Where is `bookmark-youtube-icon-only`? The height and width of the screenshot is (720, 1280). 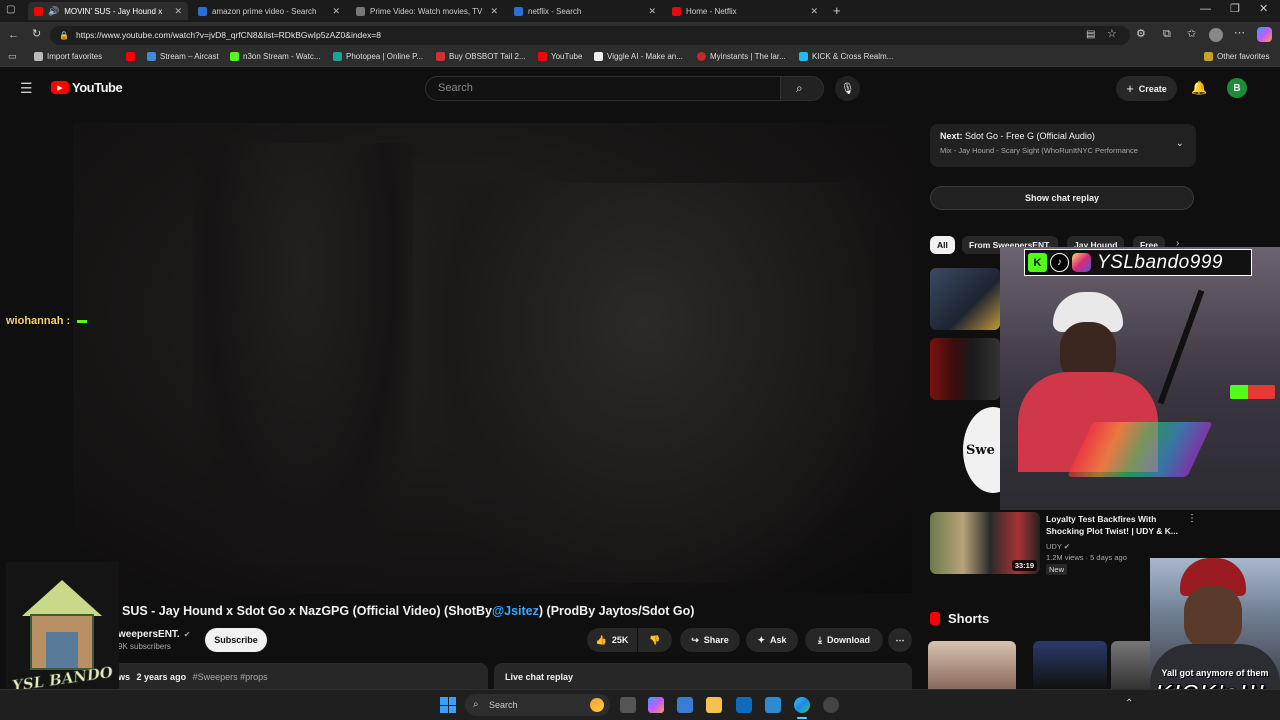
bookmark-youtube-icon-only is located at coordinates (130, 56).